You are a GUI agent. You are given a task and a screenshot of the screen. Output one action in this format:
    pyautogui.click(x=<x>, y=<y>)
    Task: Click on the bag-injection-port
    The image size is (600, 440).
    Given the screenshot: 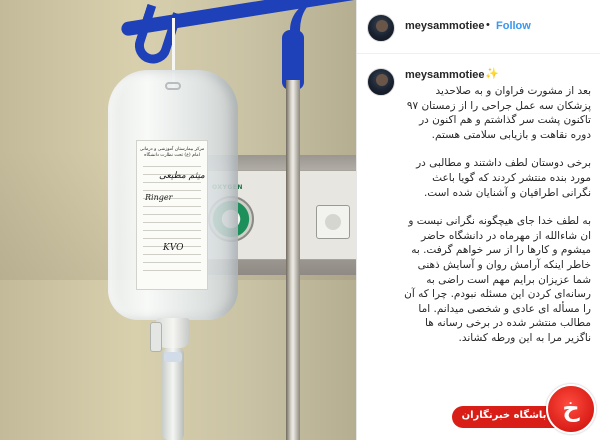 What is the action you would take?
    pyautogui.click(x=156, y=337)
    